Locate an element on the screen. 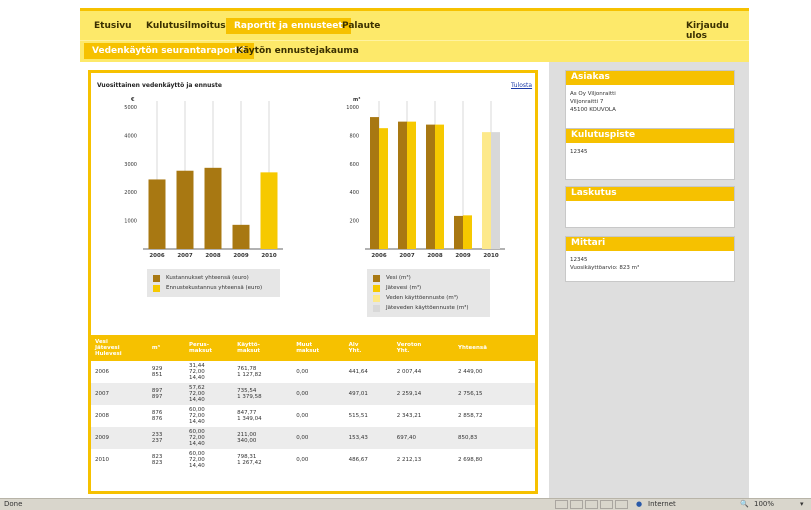  billing-body is located at coordinates (650, 214).